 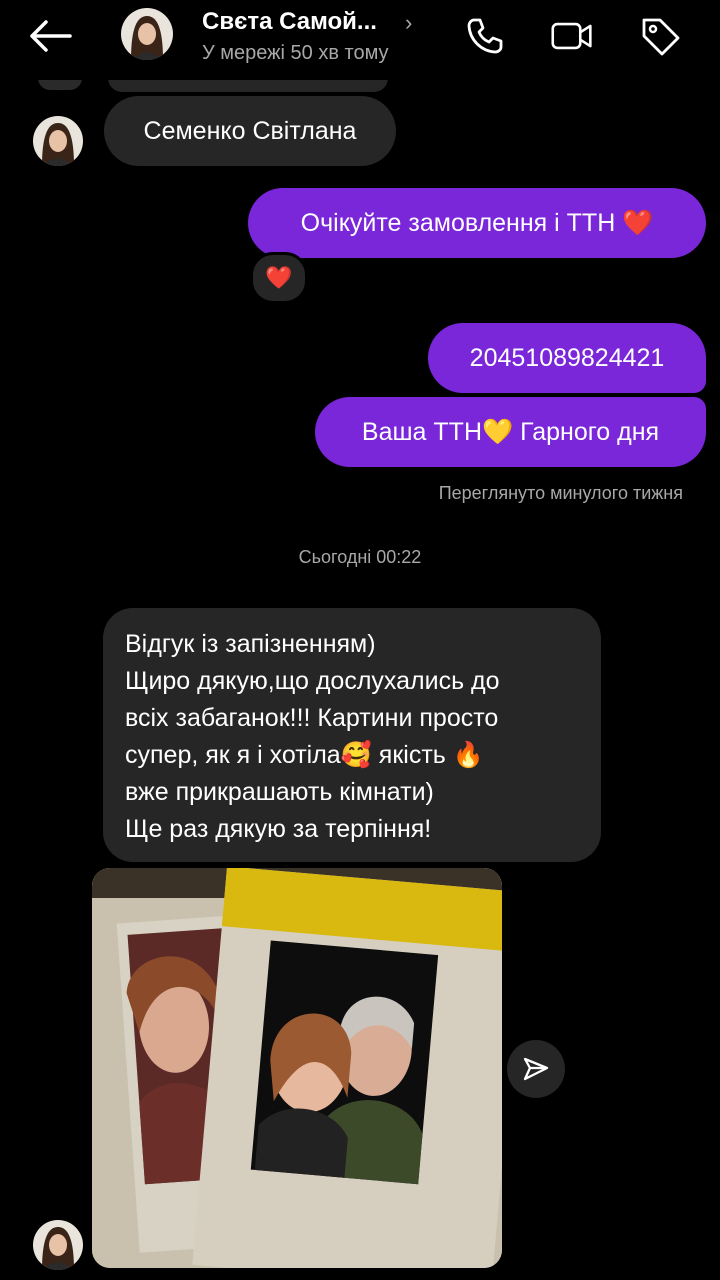 What do you see at coordinates (248, 85) in the screenshot?
I see `previous-message-bubble` at bounding box center [248, 85].